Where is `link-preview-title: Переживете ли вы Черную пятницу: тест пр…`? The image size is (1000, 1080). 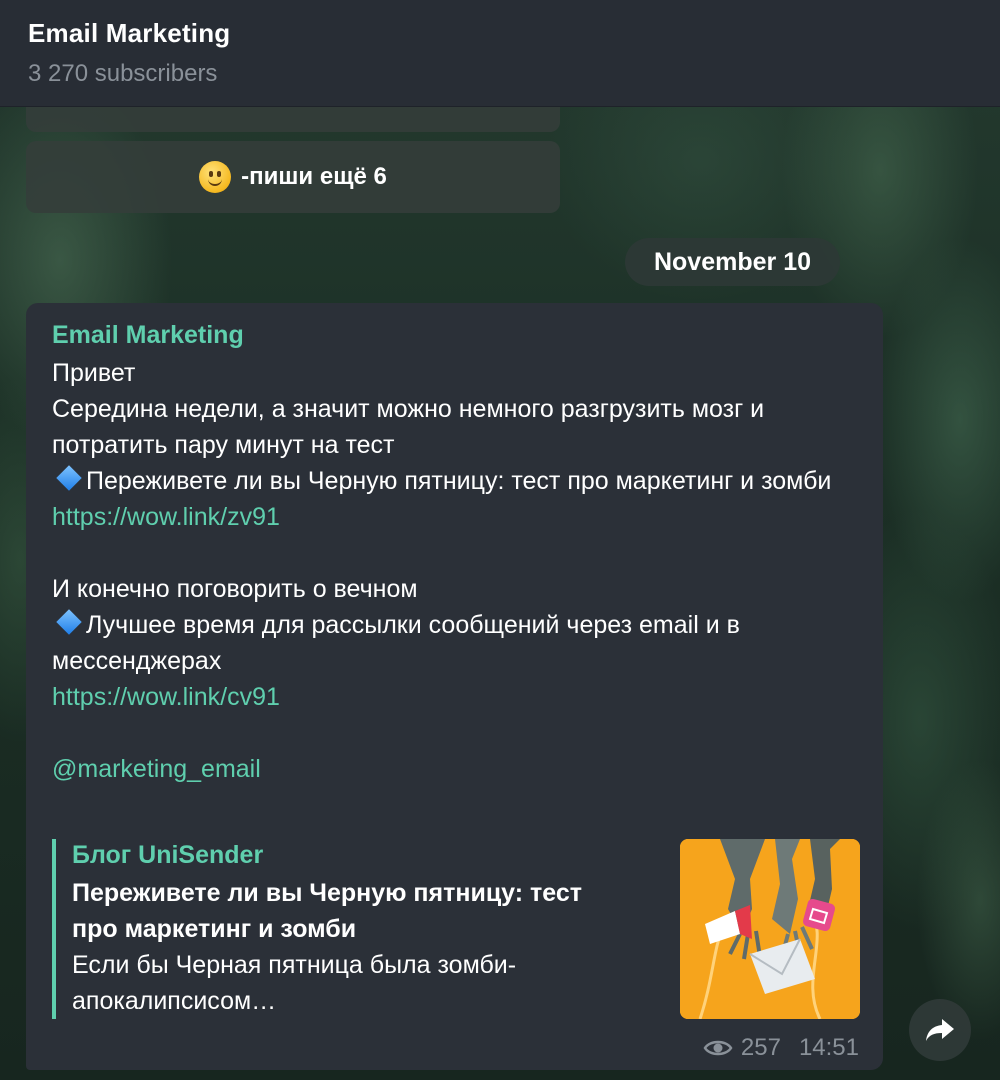
link-preview-title: Переживете ли вы Черную пятницу: тест пр… is located at coordinates (327, 911).